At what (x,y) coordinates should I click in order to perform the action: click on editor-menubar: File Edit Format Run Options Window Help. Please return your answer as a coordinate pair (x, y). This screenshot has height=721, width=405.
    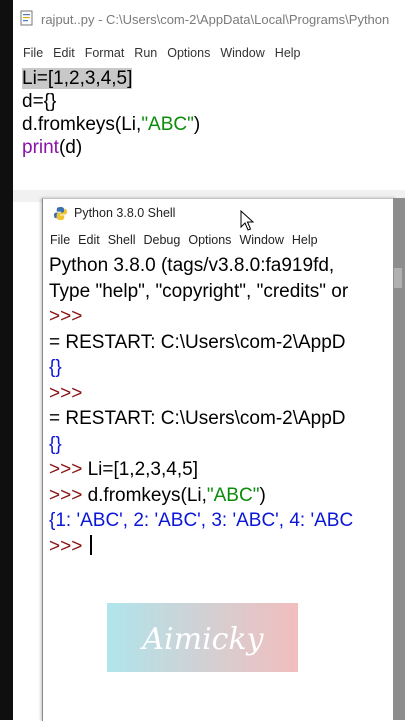
    Looking at the image, I should click on (209, 53).